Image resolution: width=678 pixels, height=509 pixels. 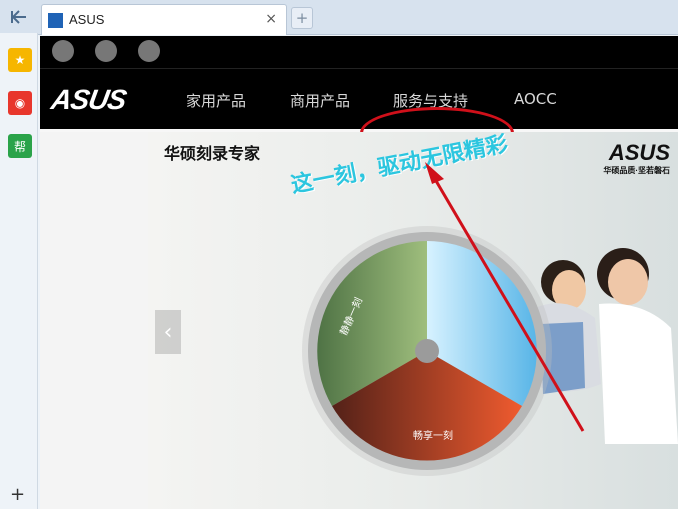 I want to click on wechat-icon, so click(x=149, y=51).